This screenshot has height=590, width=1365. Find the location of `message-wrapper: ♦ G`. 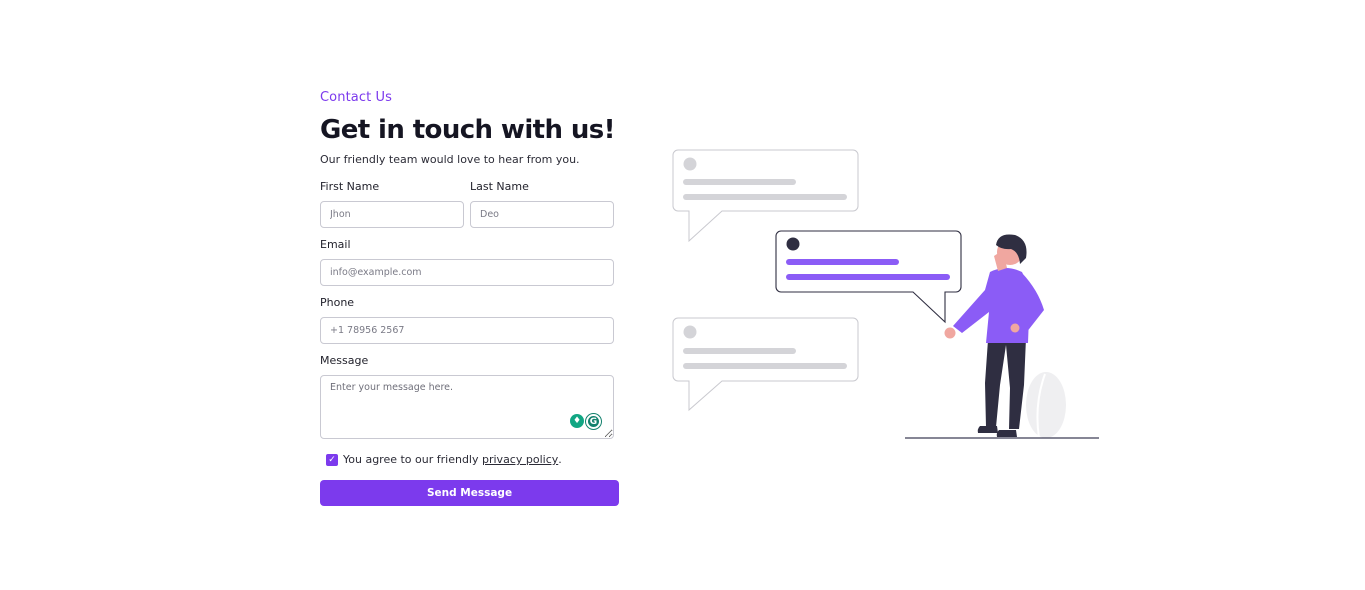

message-wrapper: ♦ G is located at coordinates (467, 407).